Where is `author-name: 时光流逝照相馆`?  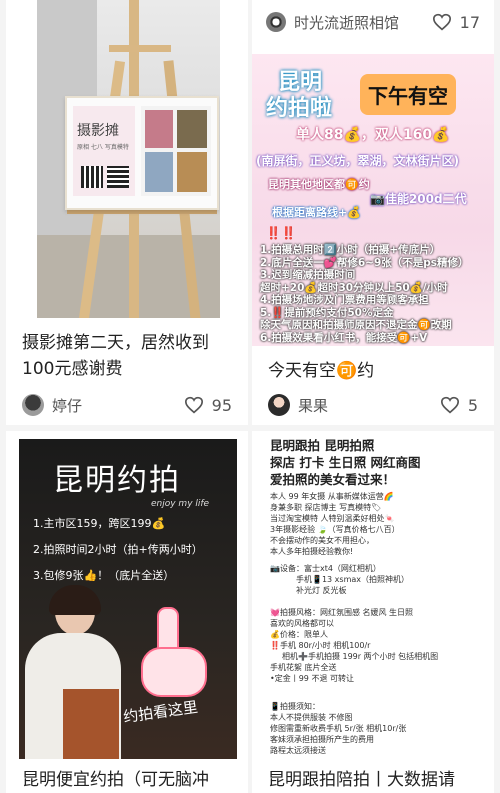 author-name: 时光流逝照相馆 is located at coordinates (363, 22).